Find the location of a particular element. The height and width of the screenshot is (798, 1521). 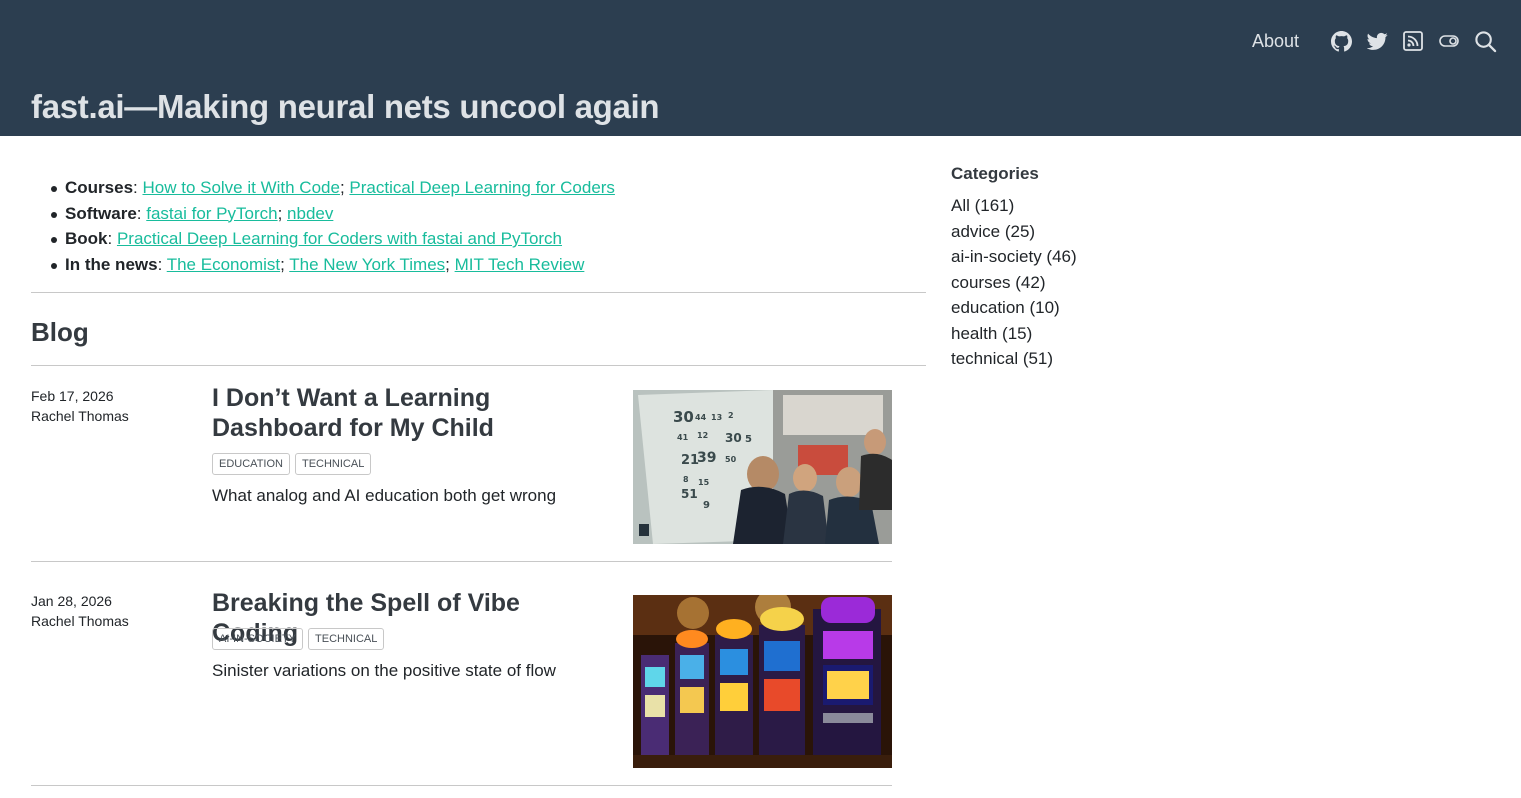

nav-about-link: About is located at coordinates (1275, 41).